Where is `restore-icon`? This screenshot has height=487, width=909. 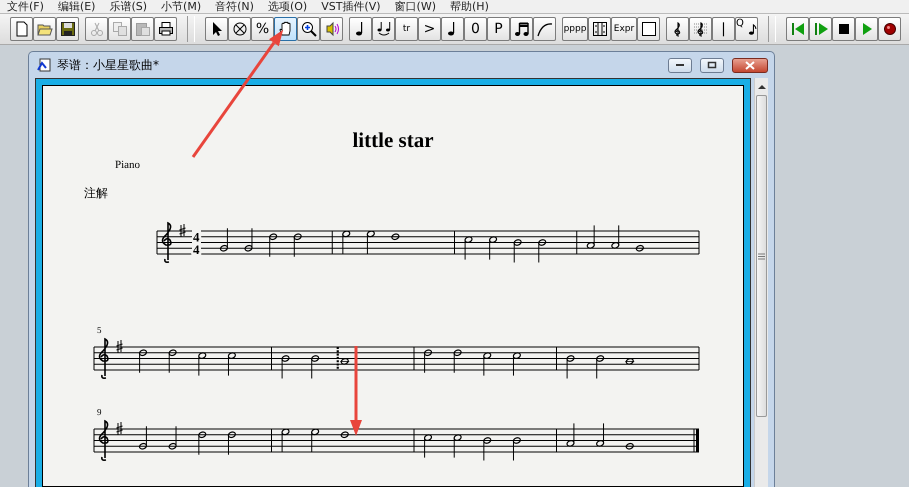 restore-icon is located at coordinates (712, 65).